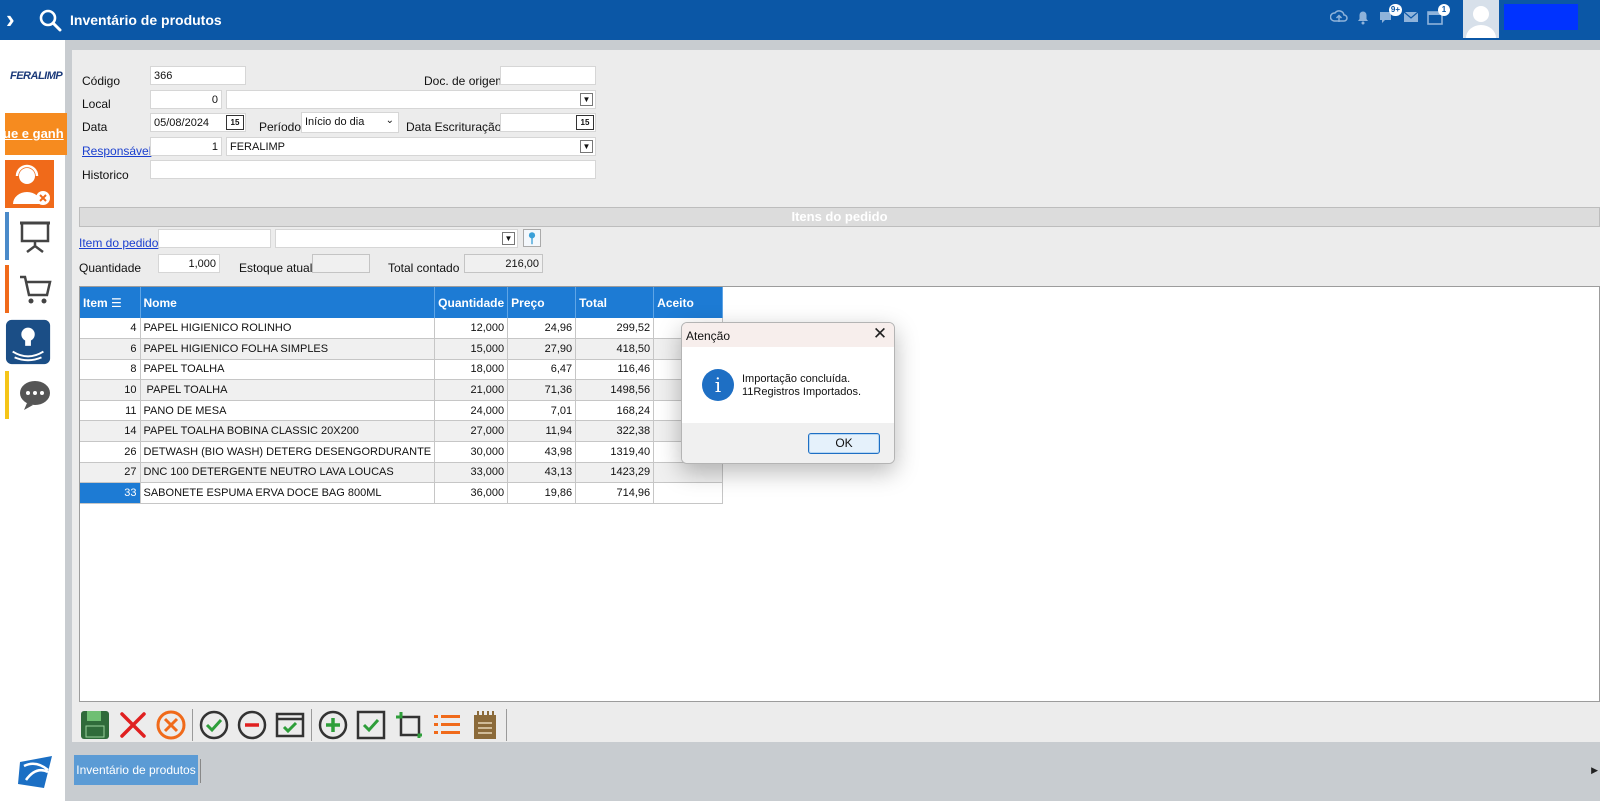  What do you see at coordinates (118, 243) in the screenshot?
I see `item-pedido-link: Item do pedido` at bounding box center [118, 243].